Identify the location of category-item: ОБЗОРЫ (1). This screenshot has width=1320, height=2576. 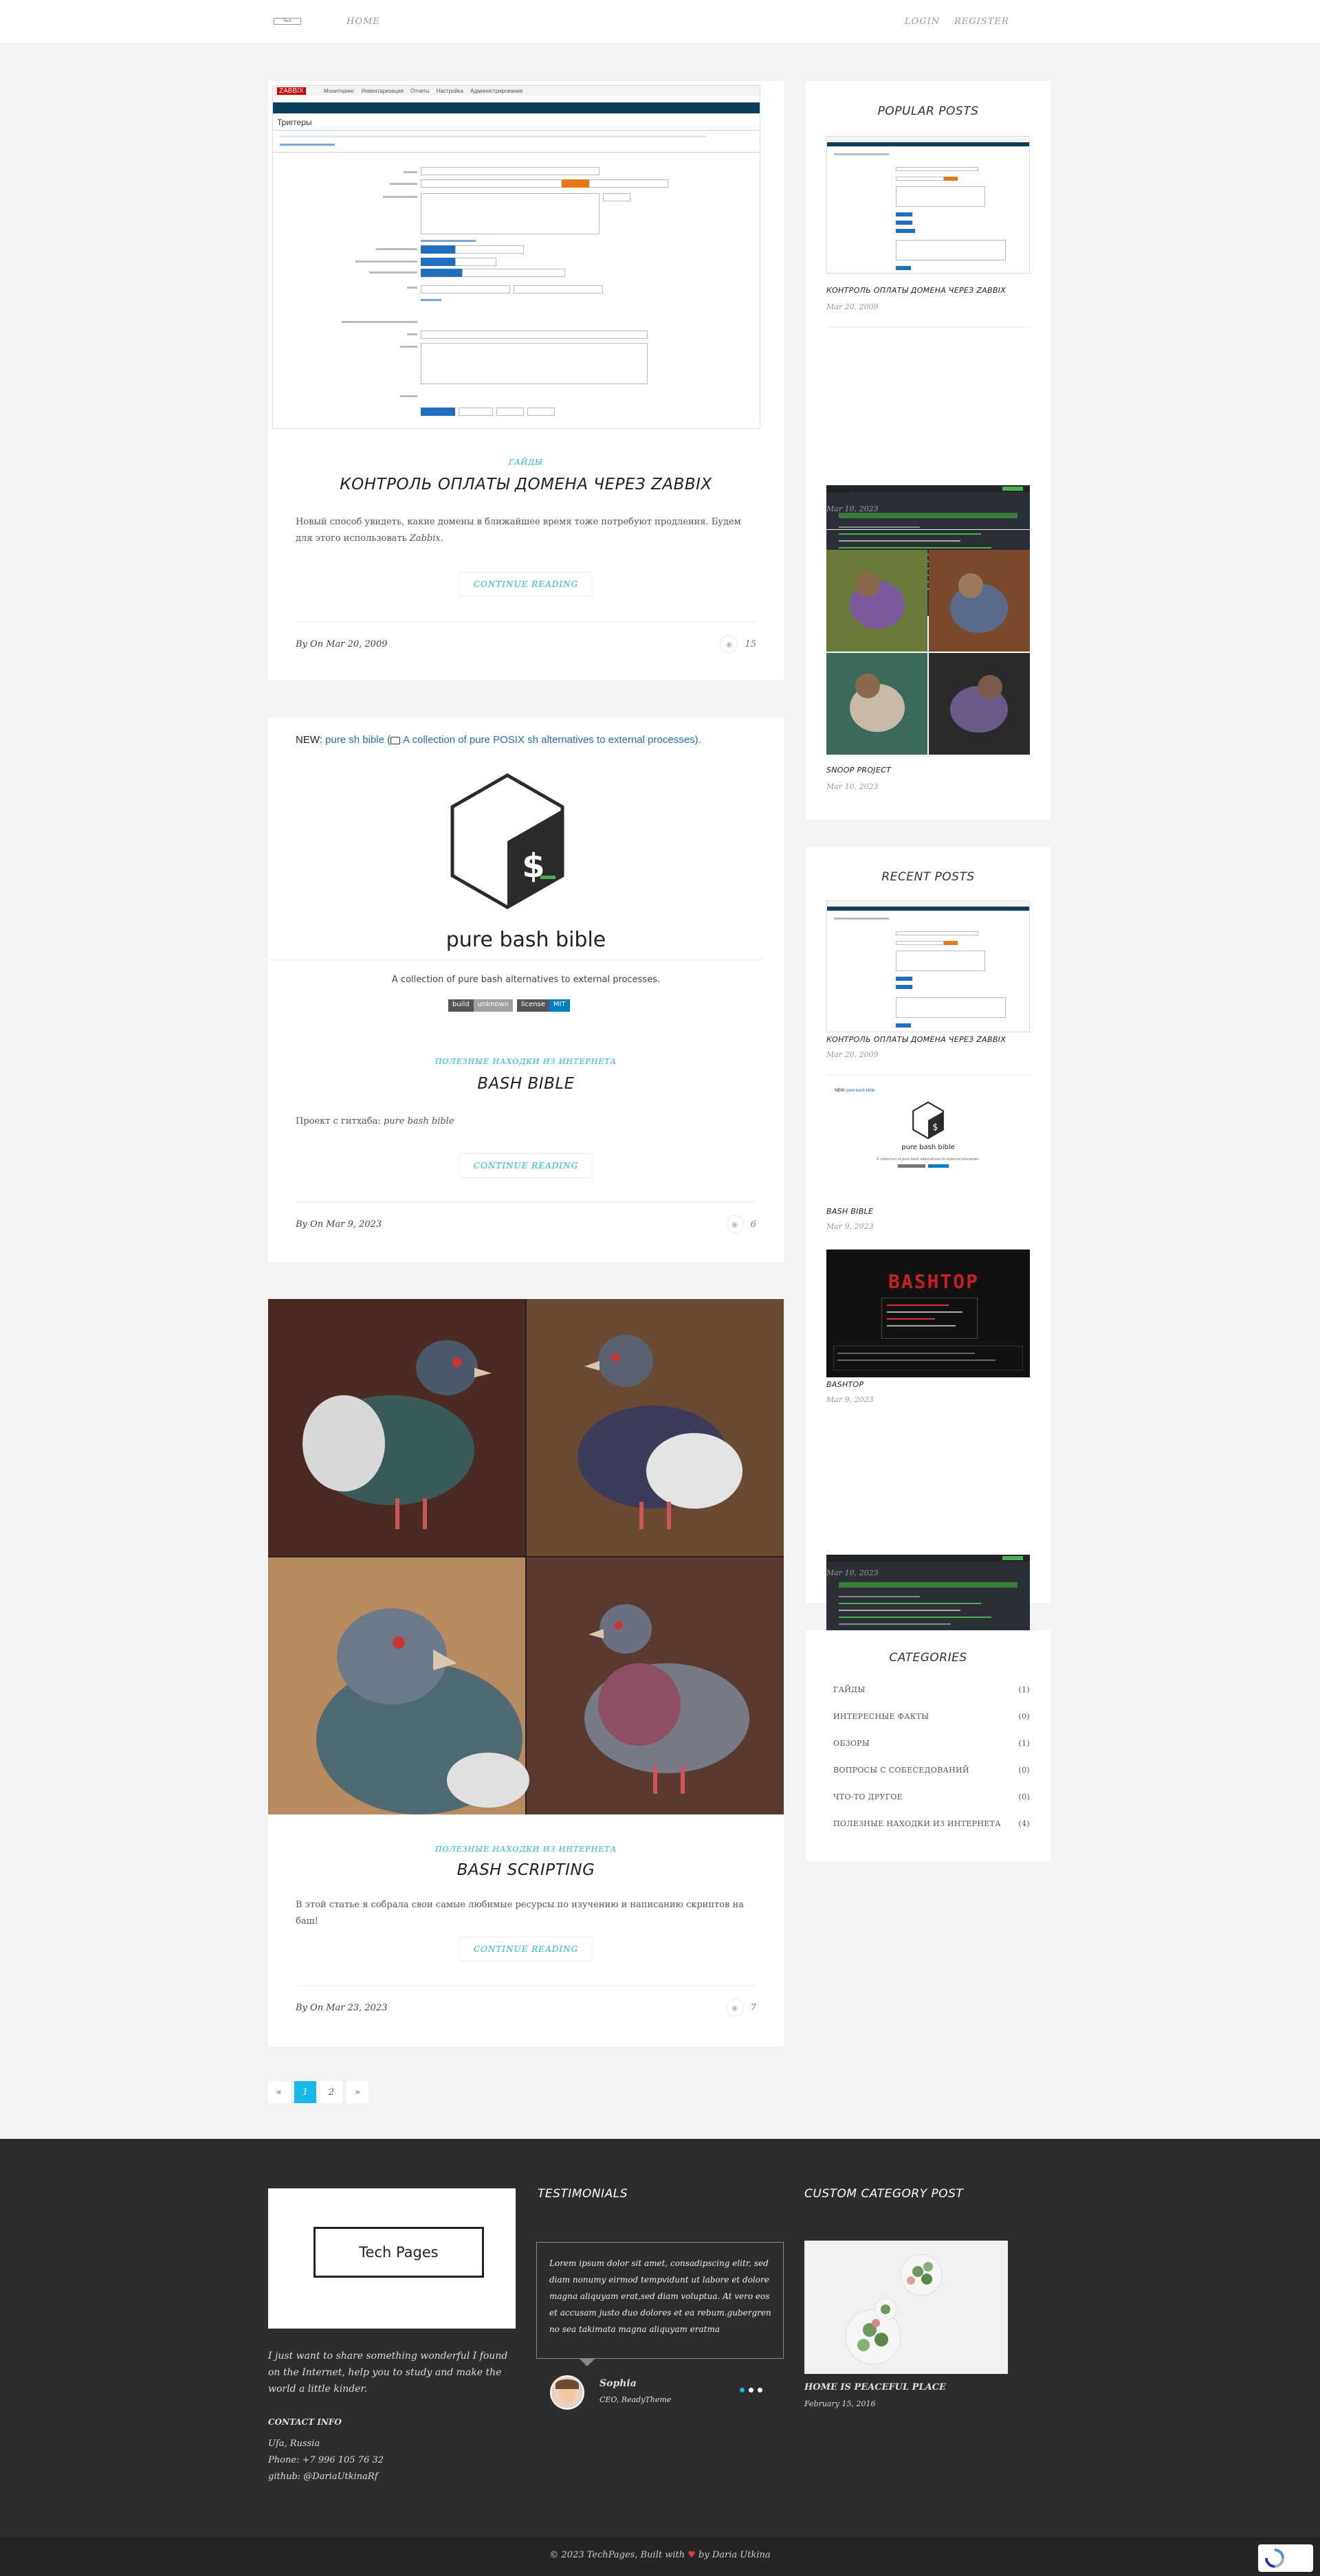
(931, 1743).